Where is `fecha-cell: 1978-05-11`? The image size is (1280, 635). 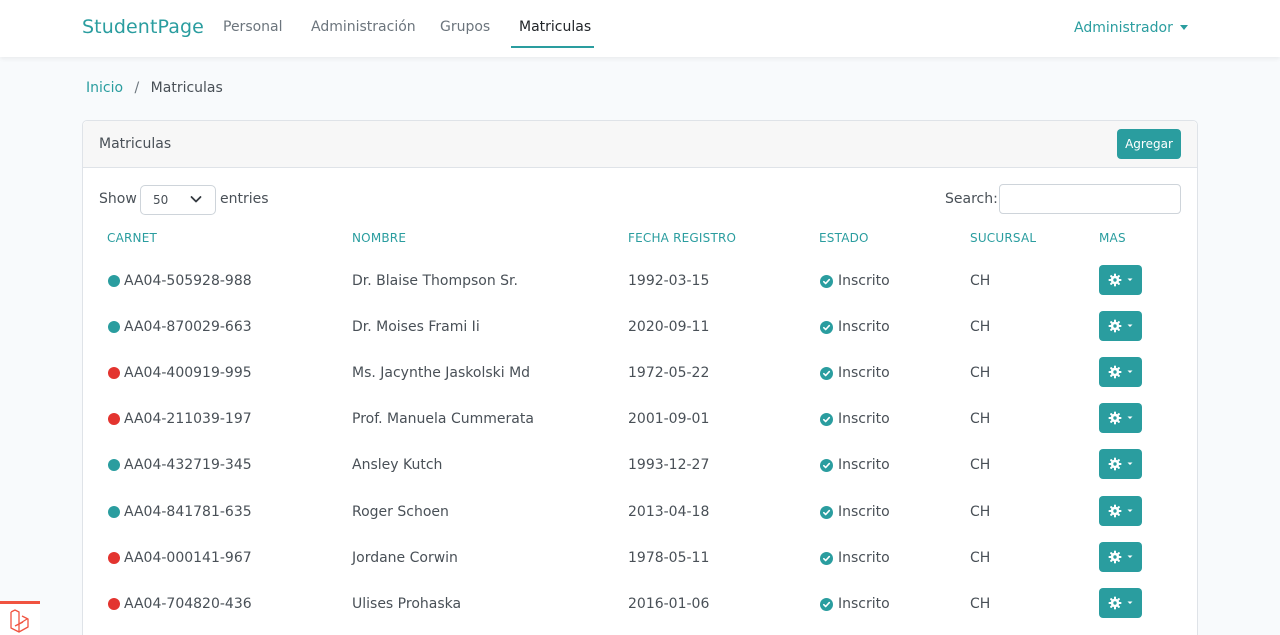
fecha-cell: 1978-05-11 is located at coordinates (669, 558).